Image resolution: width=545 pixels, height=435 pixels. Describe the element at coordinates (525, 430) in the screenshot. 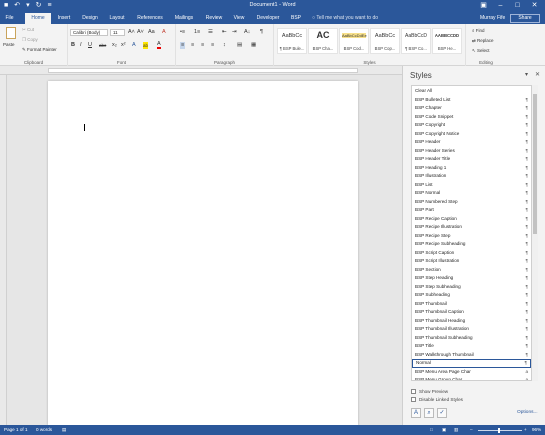

I see `zoom-in-button: +` at that location.